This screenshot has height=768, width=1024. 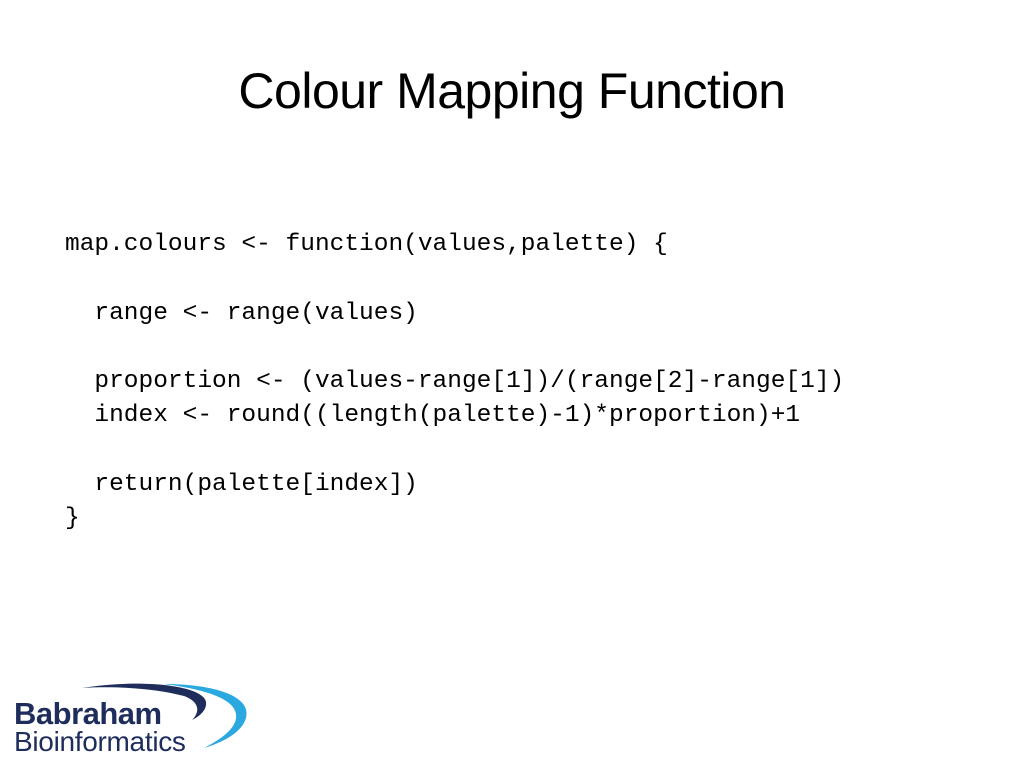 What do you see at coordinates (241, 313) in the screenshot?
I see `code-line: range <- range(values)` at bounding box center [241, 313].